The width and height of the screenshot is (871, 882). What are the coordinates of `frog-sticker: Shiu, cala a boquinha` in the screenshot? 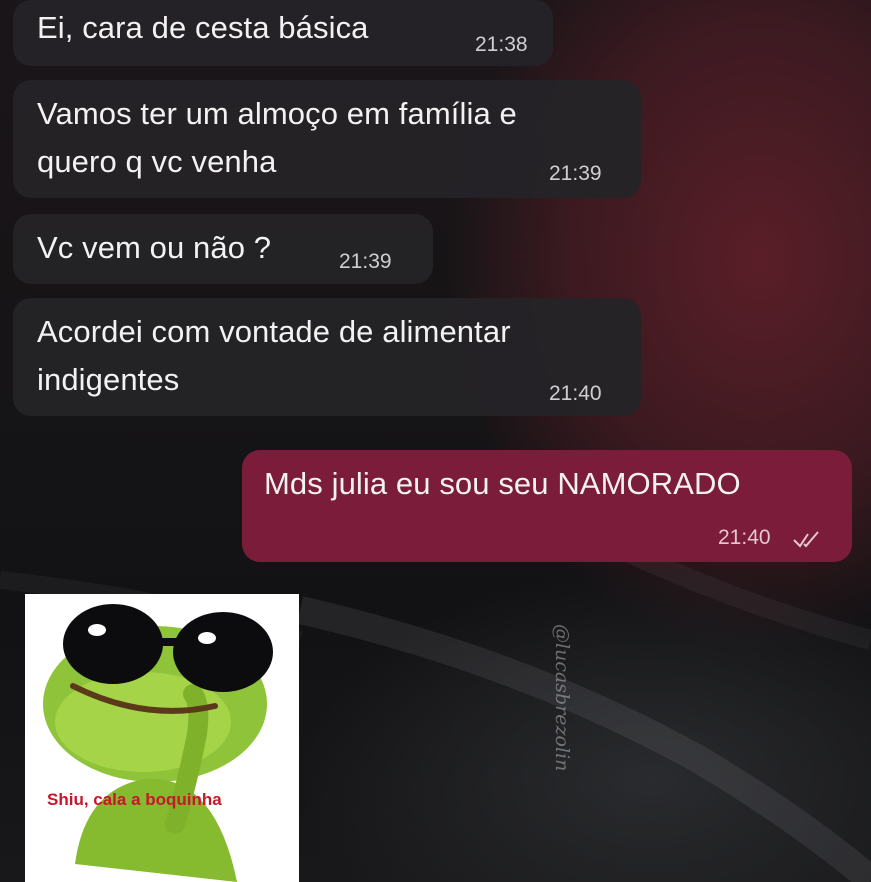 It's located at (162, 738).